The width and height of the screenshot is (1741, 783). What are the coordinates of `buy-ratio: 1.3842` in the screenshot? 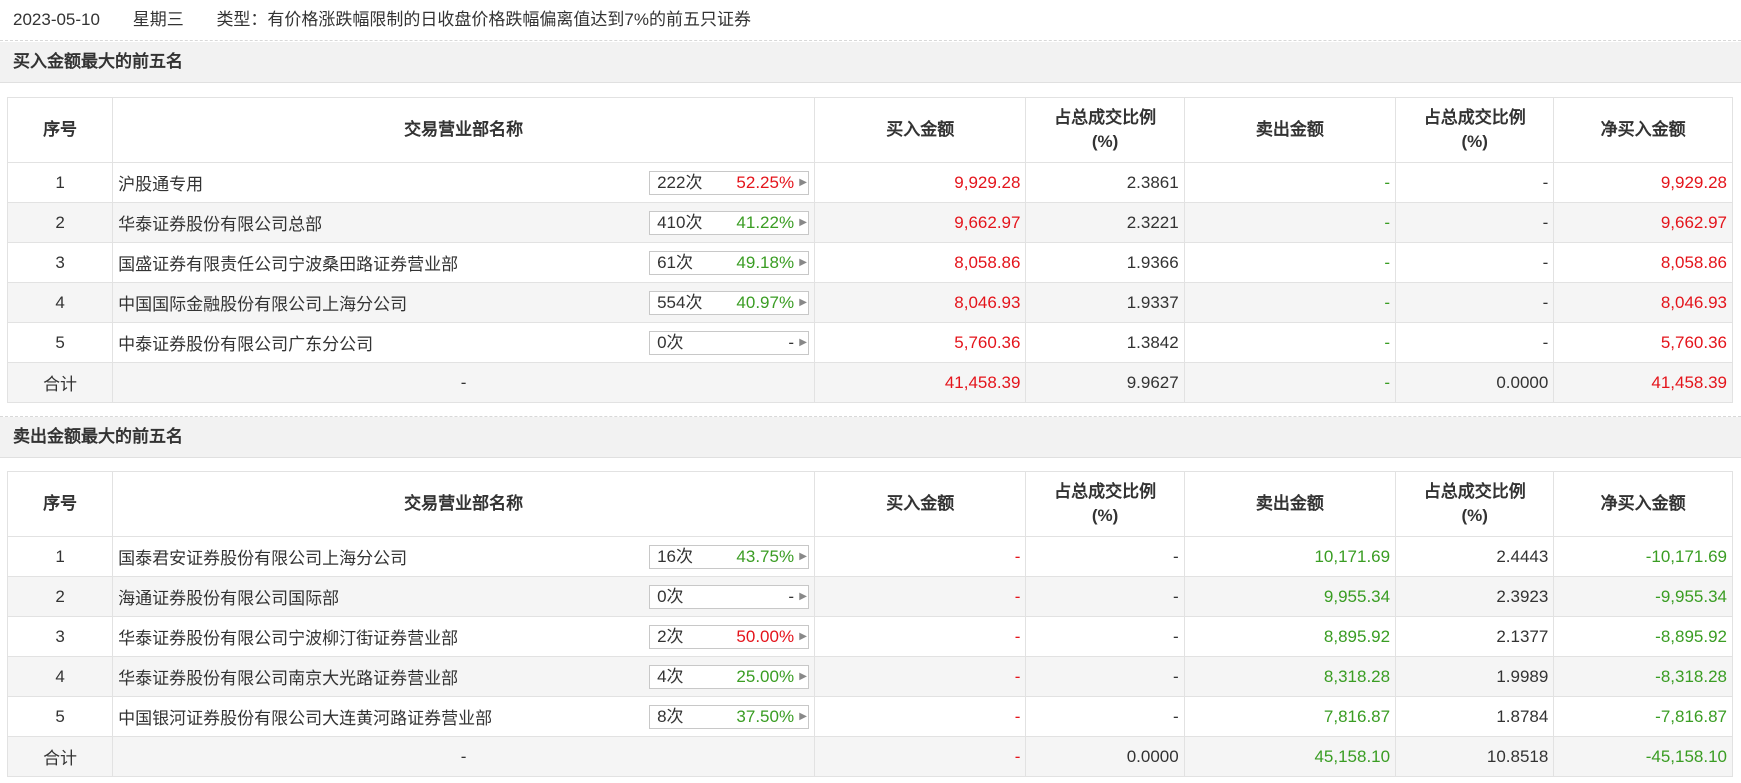 It's located at (1105, 342).